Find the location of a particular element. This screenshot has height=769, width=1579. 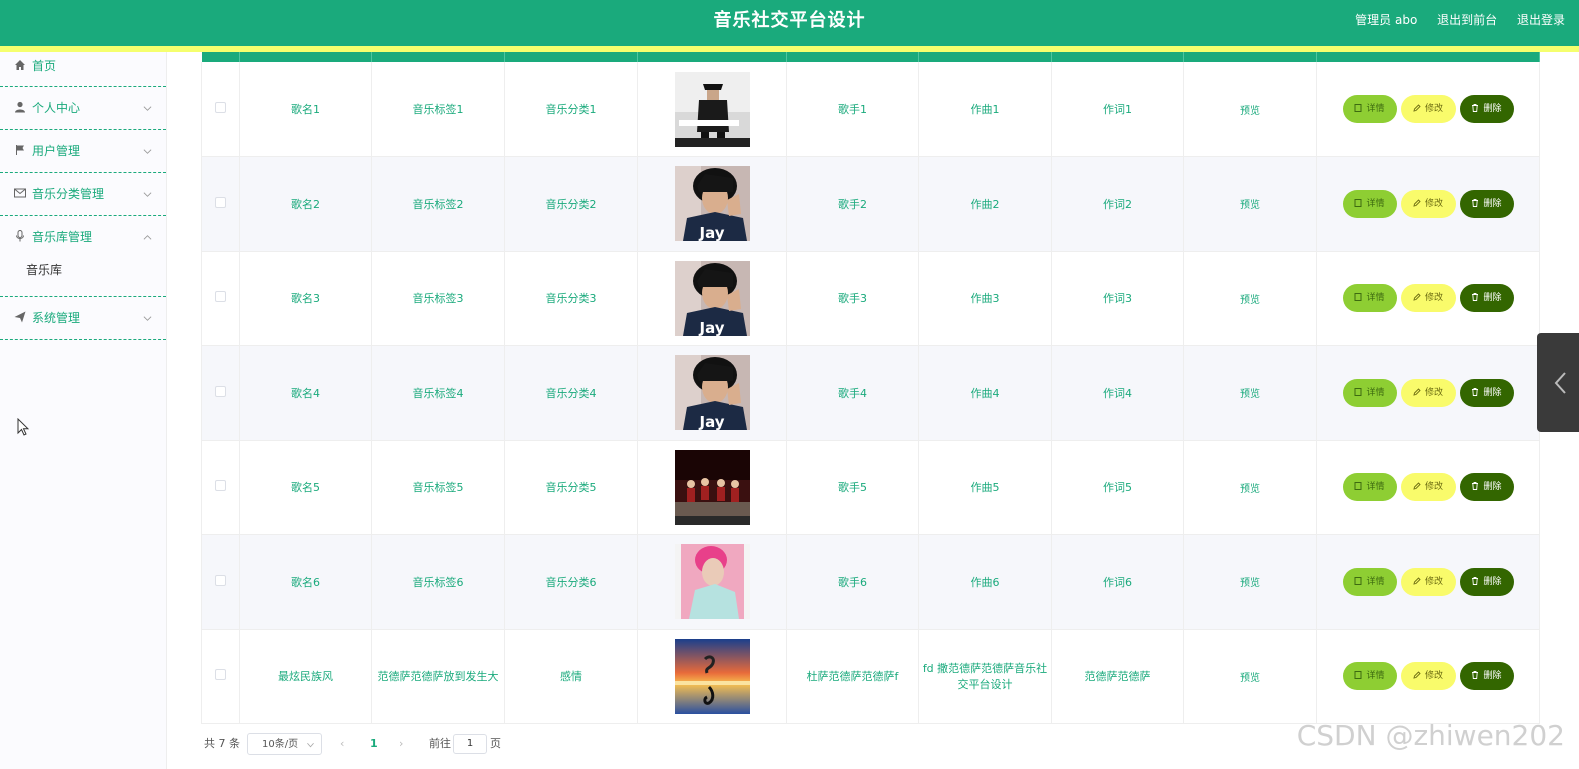

total-count: 共 7 条 is located at coordinates (222, 743).